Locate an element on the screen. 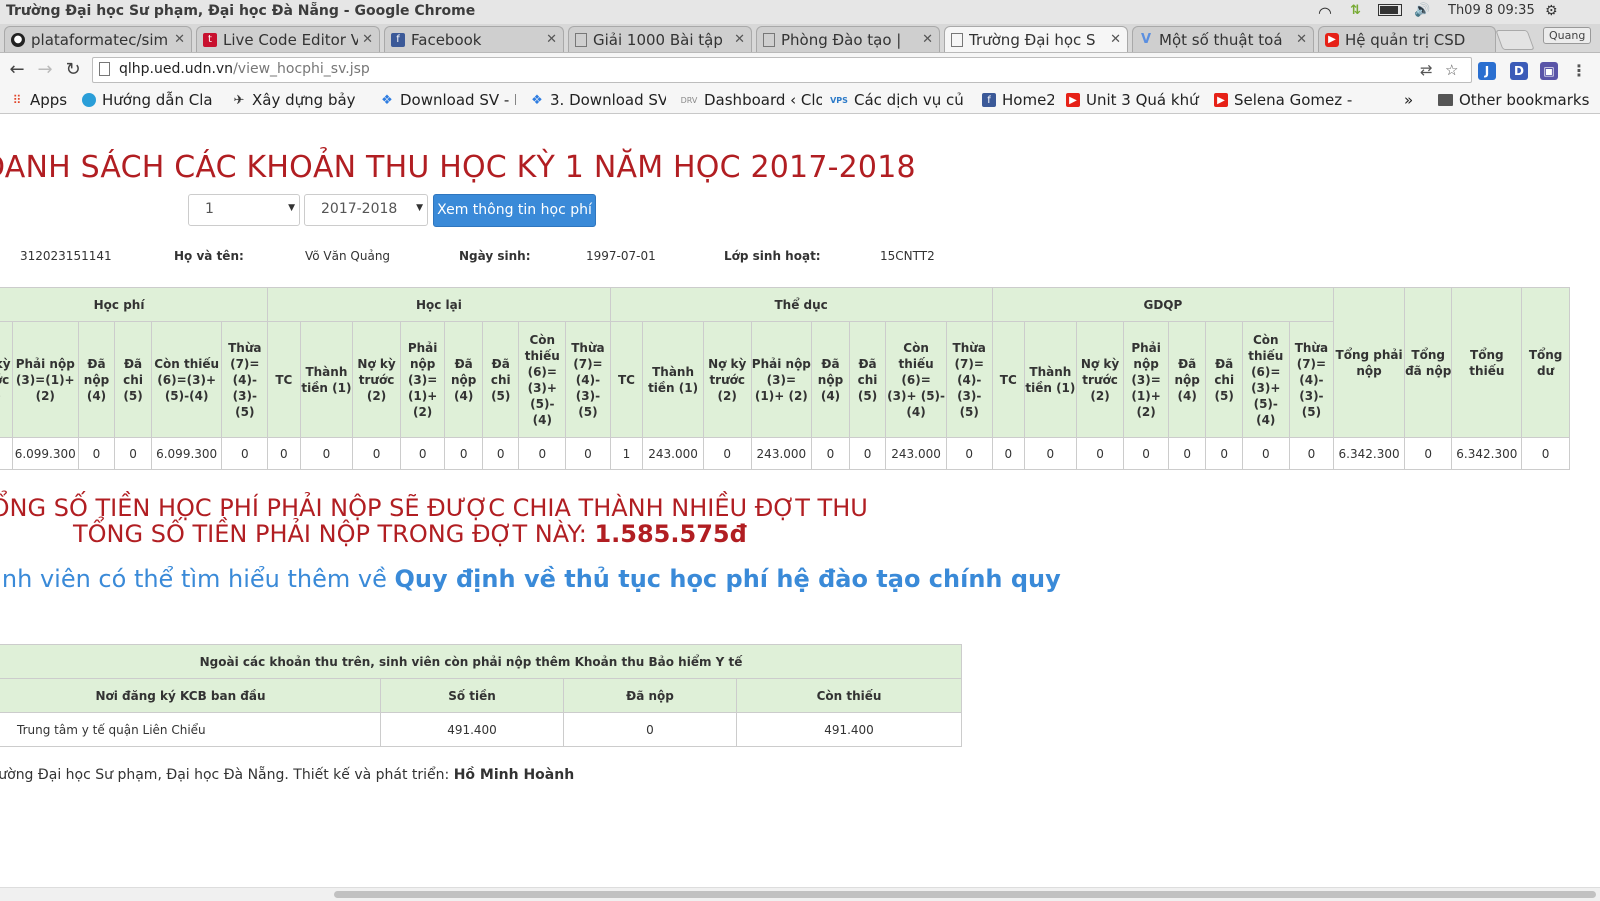 The height and width of the screenshot is (901, 1600). group-hoc-lai: Học lại is located at coordinates (439, 304).